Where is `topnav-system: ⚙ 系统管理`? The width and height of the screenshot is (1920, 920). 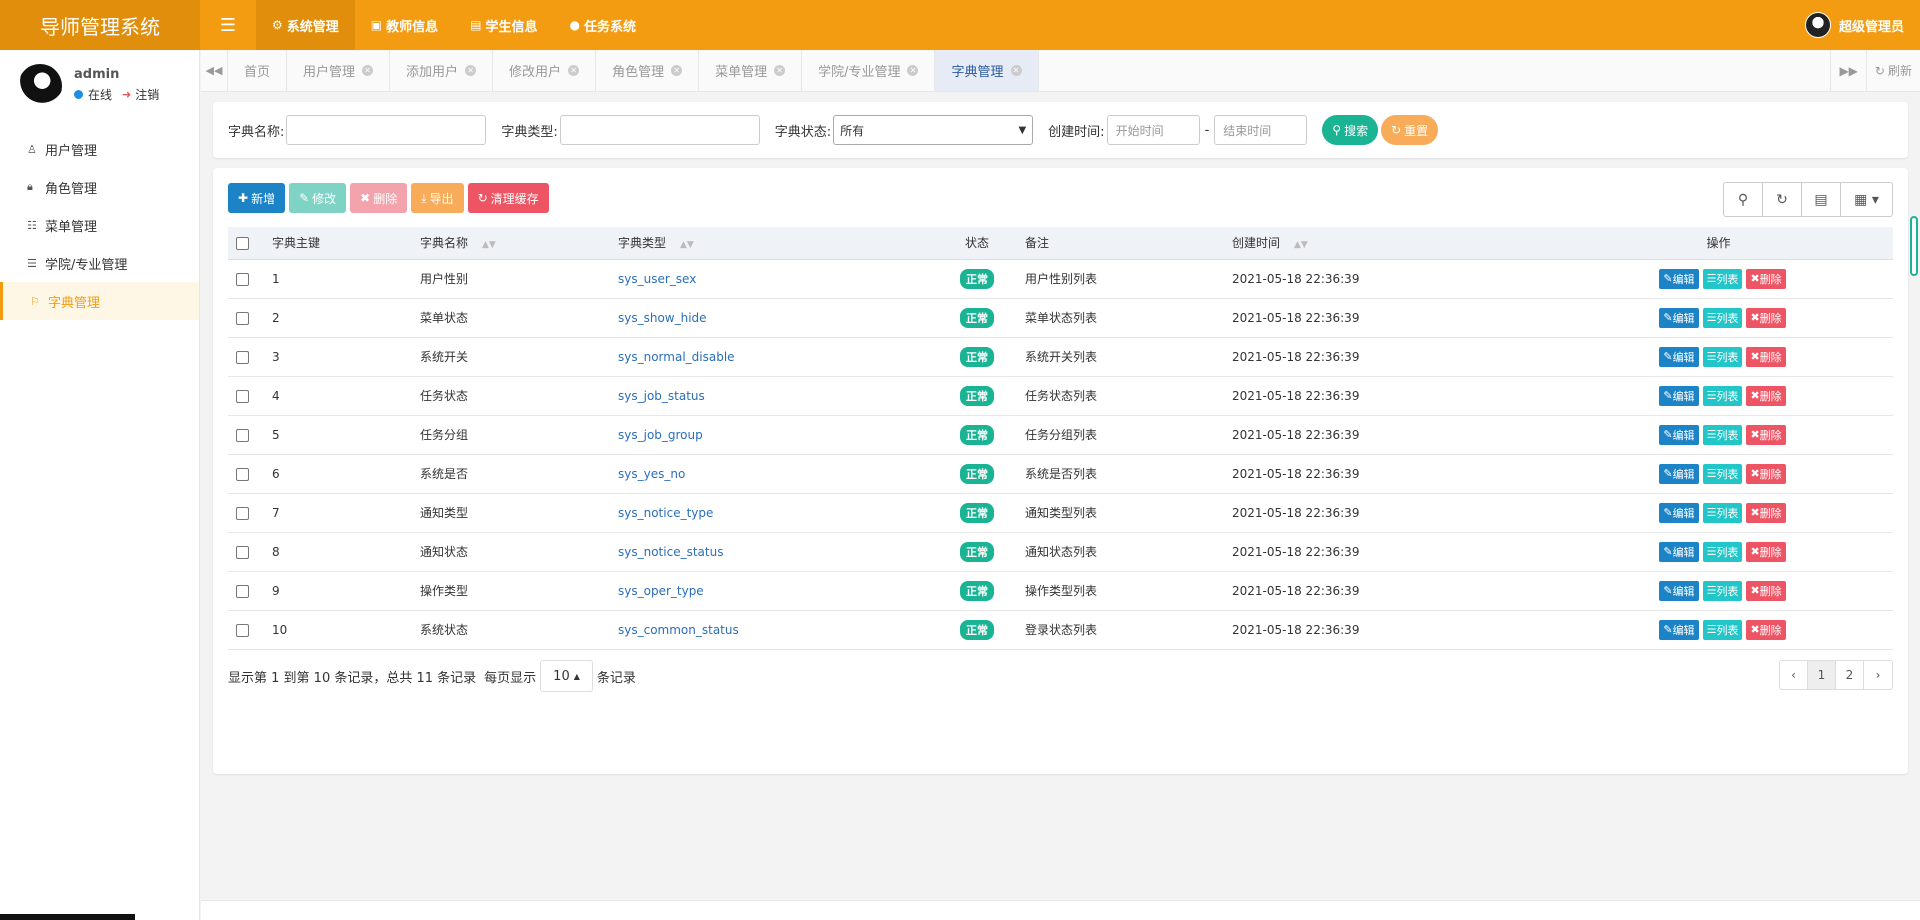 topnav-system: ⚙ 系统管理 is located at coordinates (305, 25).